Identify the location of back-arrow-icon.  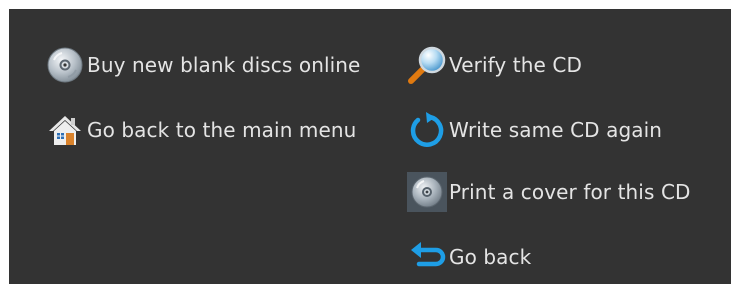
(427, 257).